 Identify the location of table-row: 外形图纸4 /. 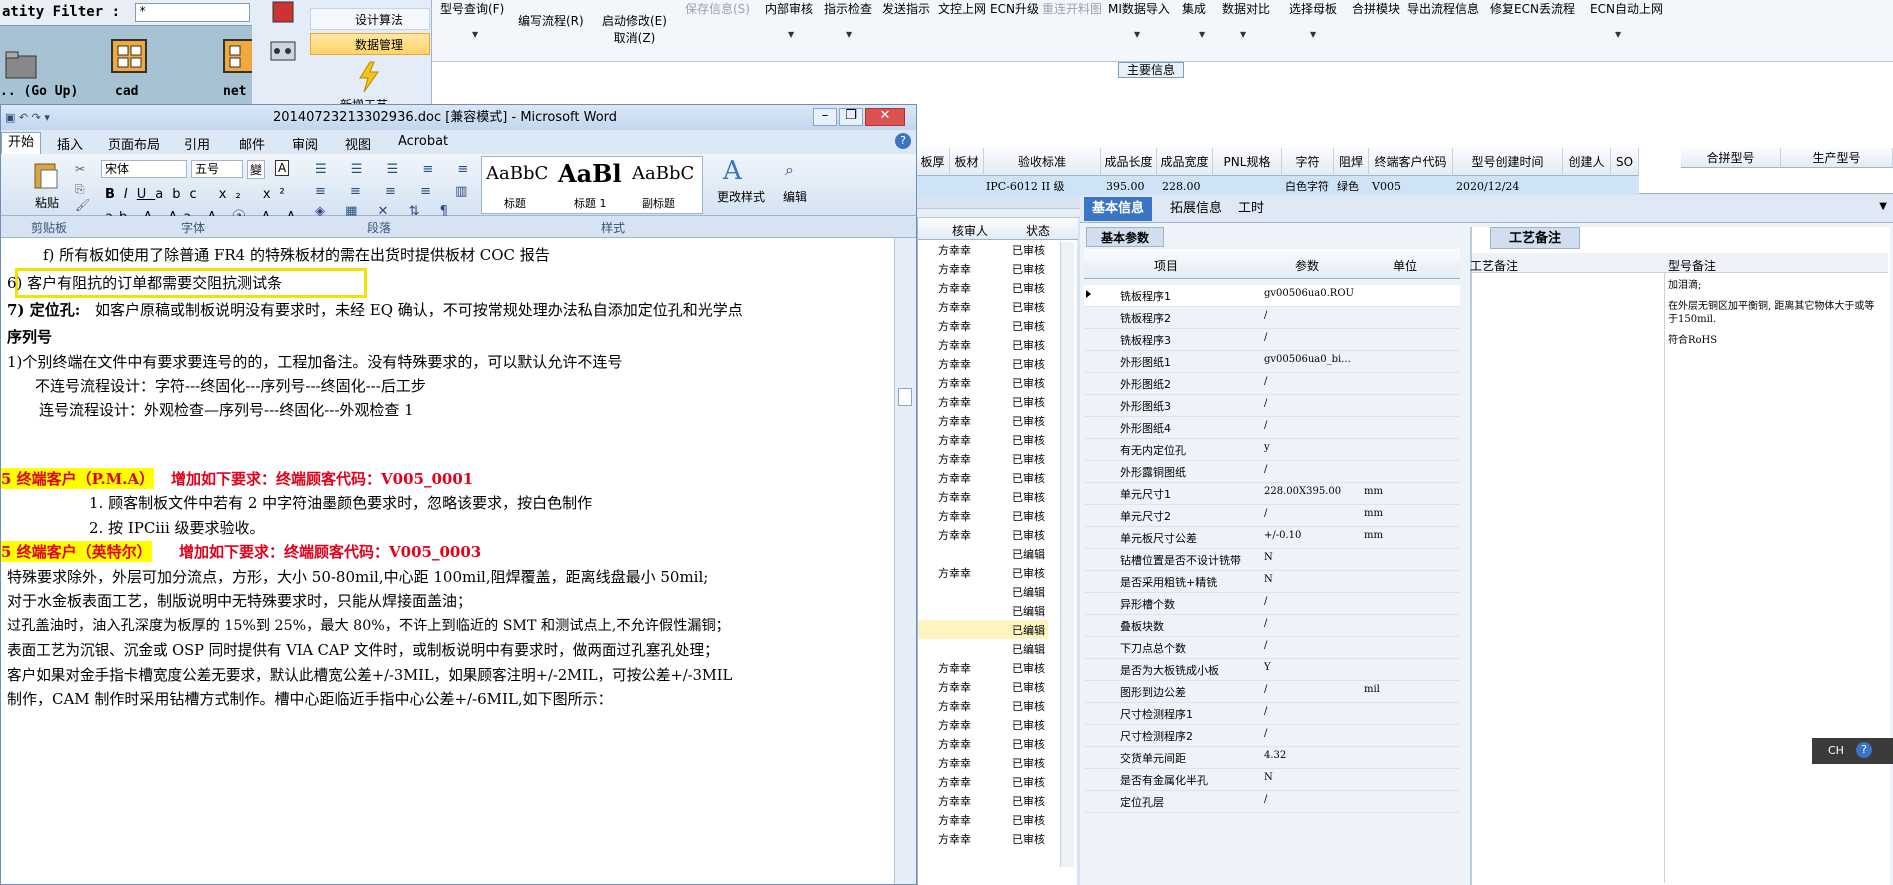
(1272, 428).